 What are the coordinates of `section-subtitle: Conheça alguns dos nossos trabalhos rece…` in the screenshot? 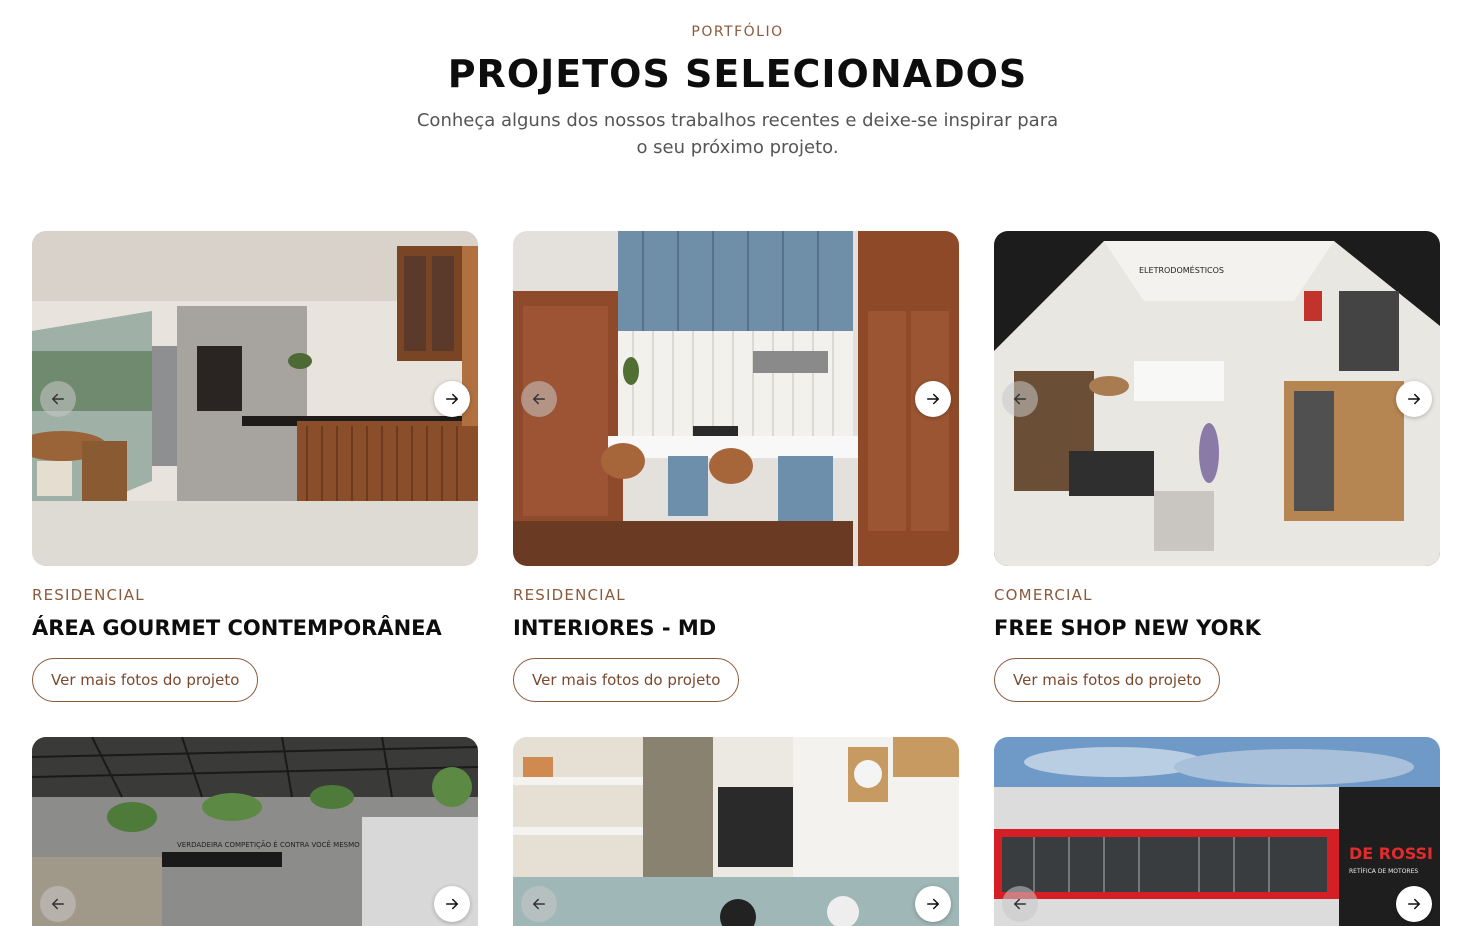 It's located at (737, 134).